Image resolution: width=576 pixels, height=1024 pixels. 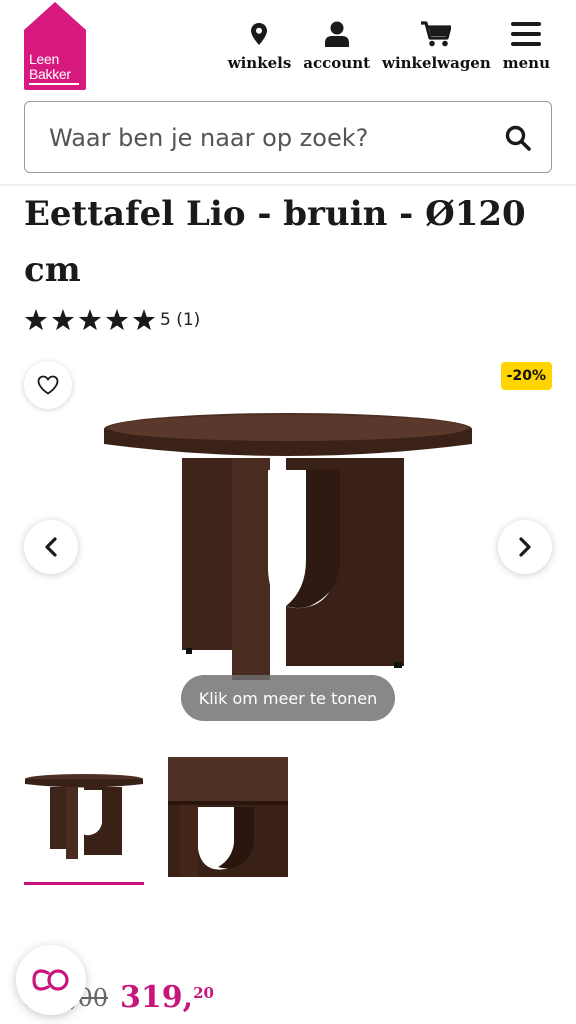 What do you see at coordinates (180, 320) in the screenshot?
I see `rating-text: 5 (1)` at bounding box center [180, 320].